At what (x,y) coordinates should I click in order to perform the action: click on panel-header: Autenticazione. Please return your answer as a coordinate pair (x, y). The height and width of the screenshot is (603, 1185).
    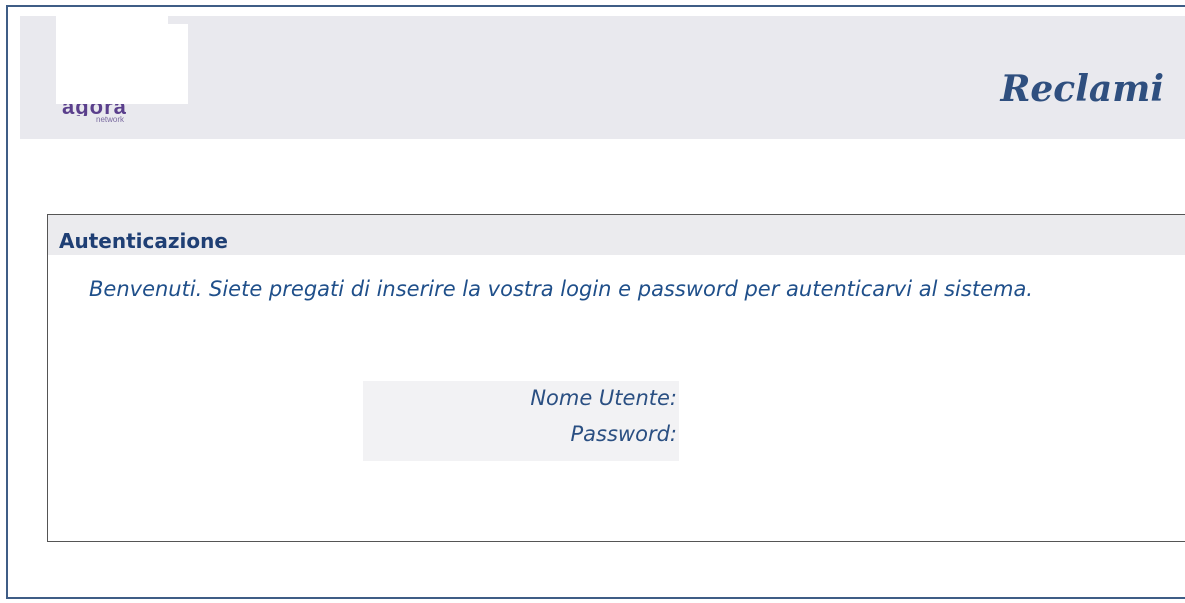
    Looking at the image, I should click on (616, 235).